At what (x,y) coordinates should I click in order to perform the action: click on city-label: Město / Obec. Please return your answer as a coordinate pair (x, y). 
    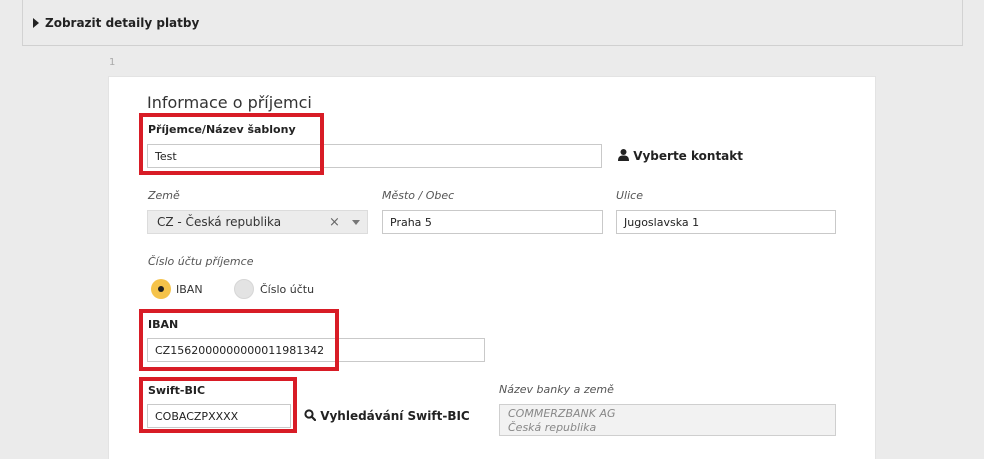
    Looking at the image, I should click on (418, 195).